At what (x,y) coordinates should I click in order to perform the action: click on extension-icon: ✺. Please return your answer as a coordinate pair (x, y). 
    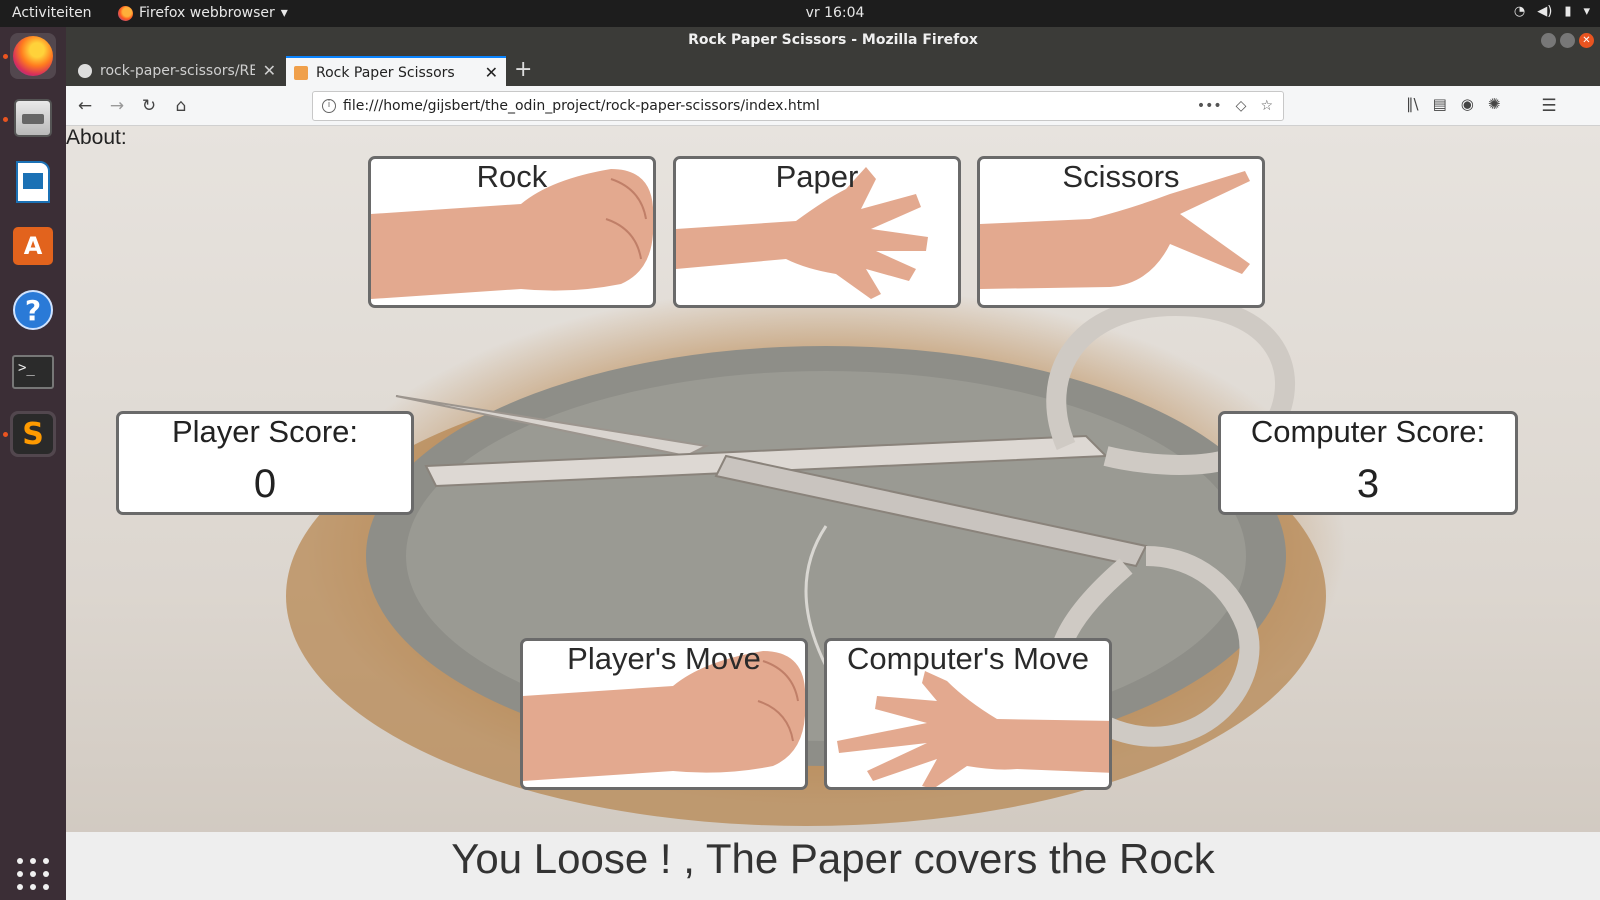
    Looking at the image, I should click on (1494, 104).